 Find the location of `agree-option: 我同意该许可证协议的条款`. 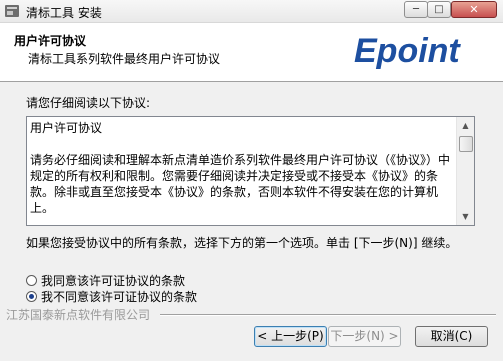

agree-option: 我同意该许可证协议的条款 is located at coordinates (105, 280).